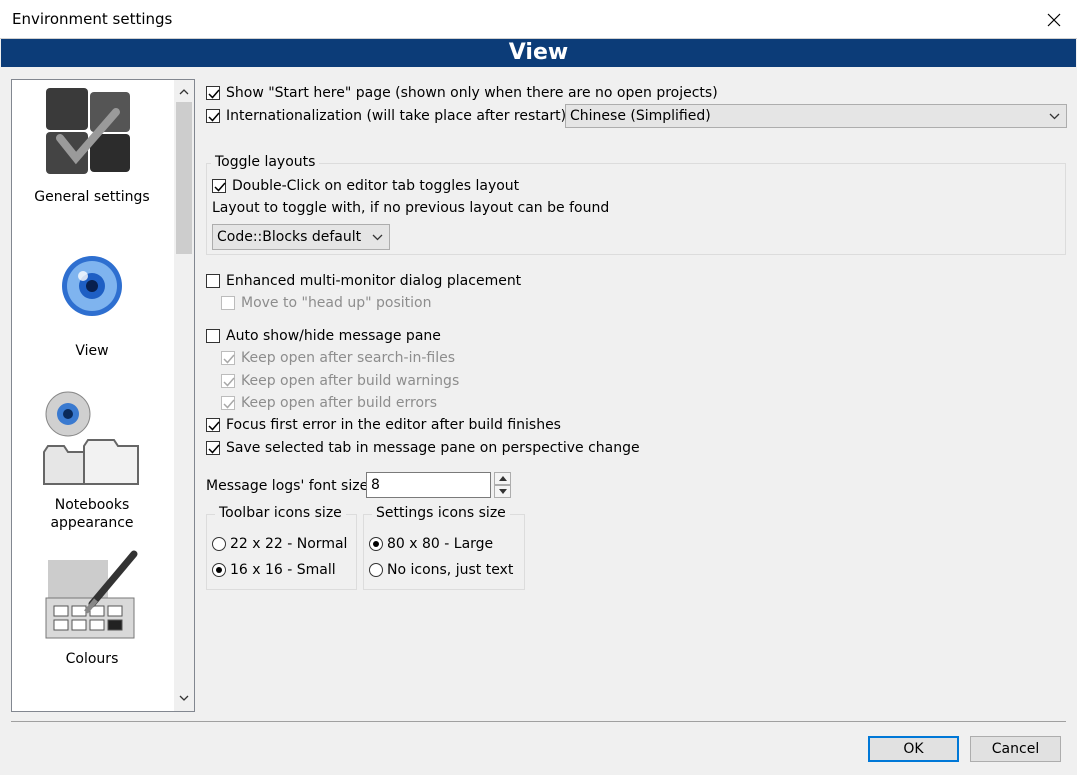 This screenshot has width=1077, height=775. I want to click on settings-size-text-option: No icons, just text, so click(441, 570).